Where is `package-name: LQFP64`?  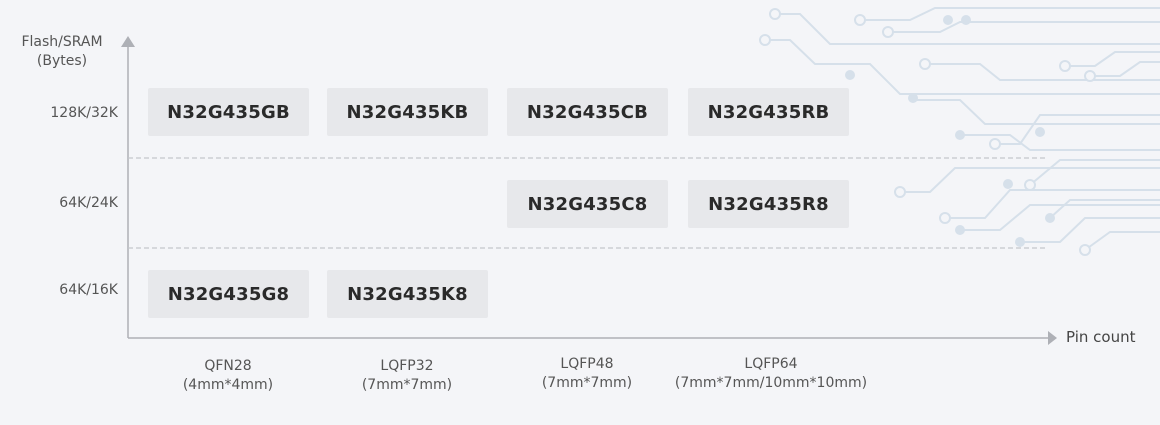
package-name: LQFP64 is located at coordinates (771, 364).